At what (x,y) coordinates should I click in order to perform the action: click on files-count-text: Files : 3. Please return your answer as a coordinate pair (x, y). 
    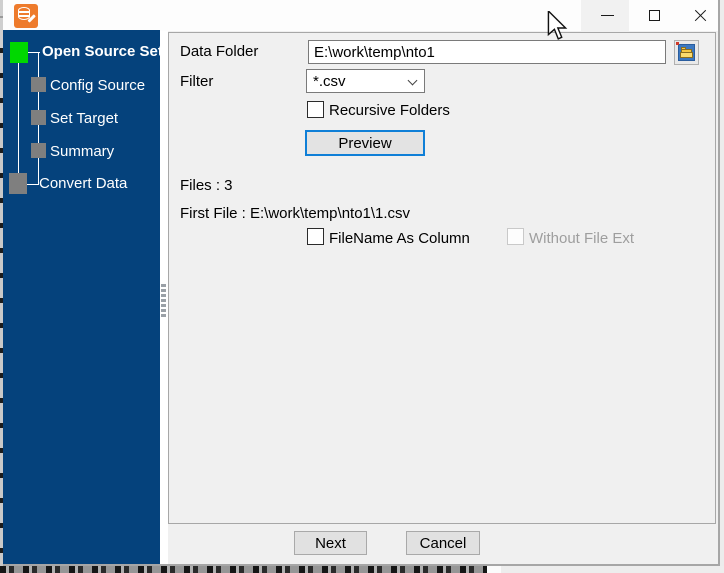
    Looking at the image, I should click on (206, 185).